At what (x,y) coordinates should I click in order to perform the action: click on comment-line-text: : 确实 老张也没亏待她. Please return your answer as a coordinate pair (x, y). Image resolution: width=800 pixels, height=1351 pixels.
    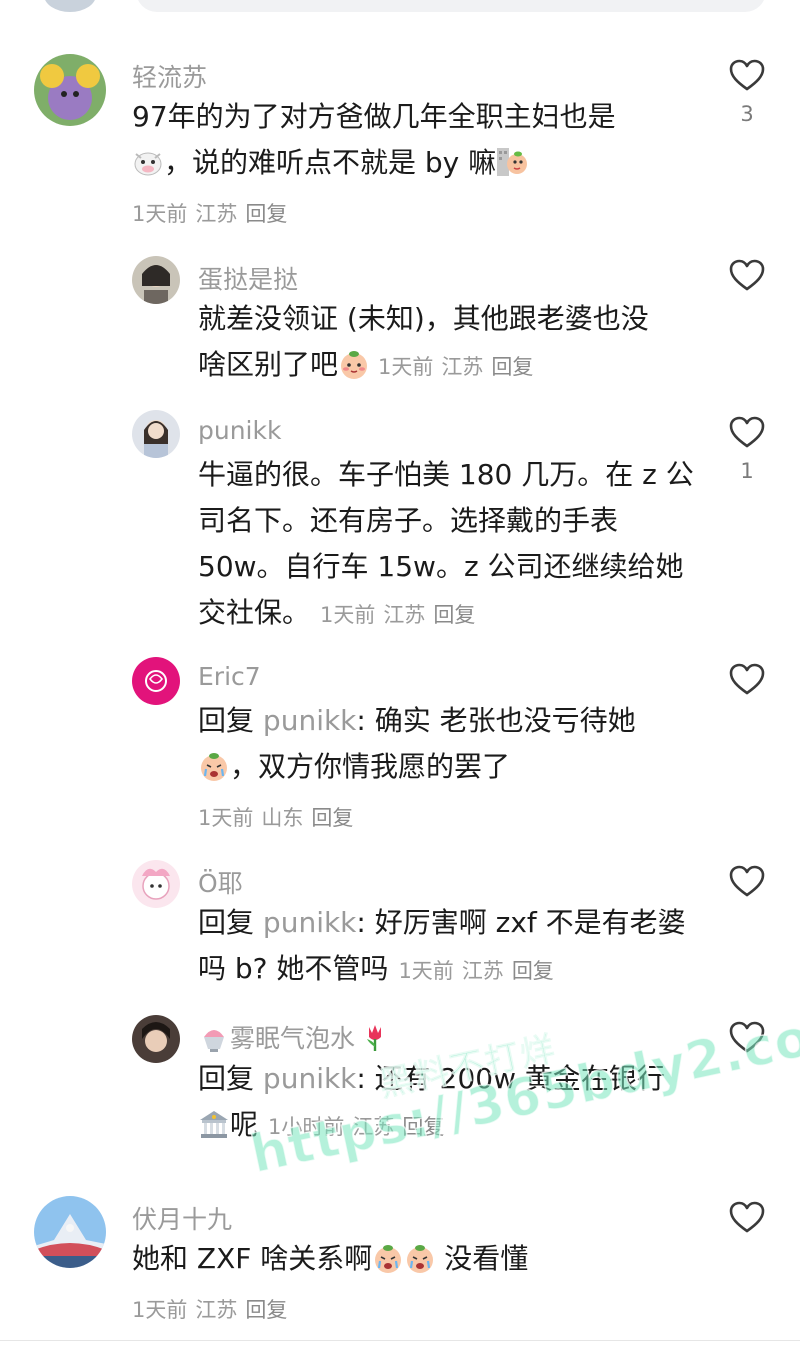
    Looking at the image, I should click on (496, 720).